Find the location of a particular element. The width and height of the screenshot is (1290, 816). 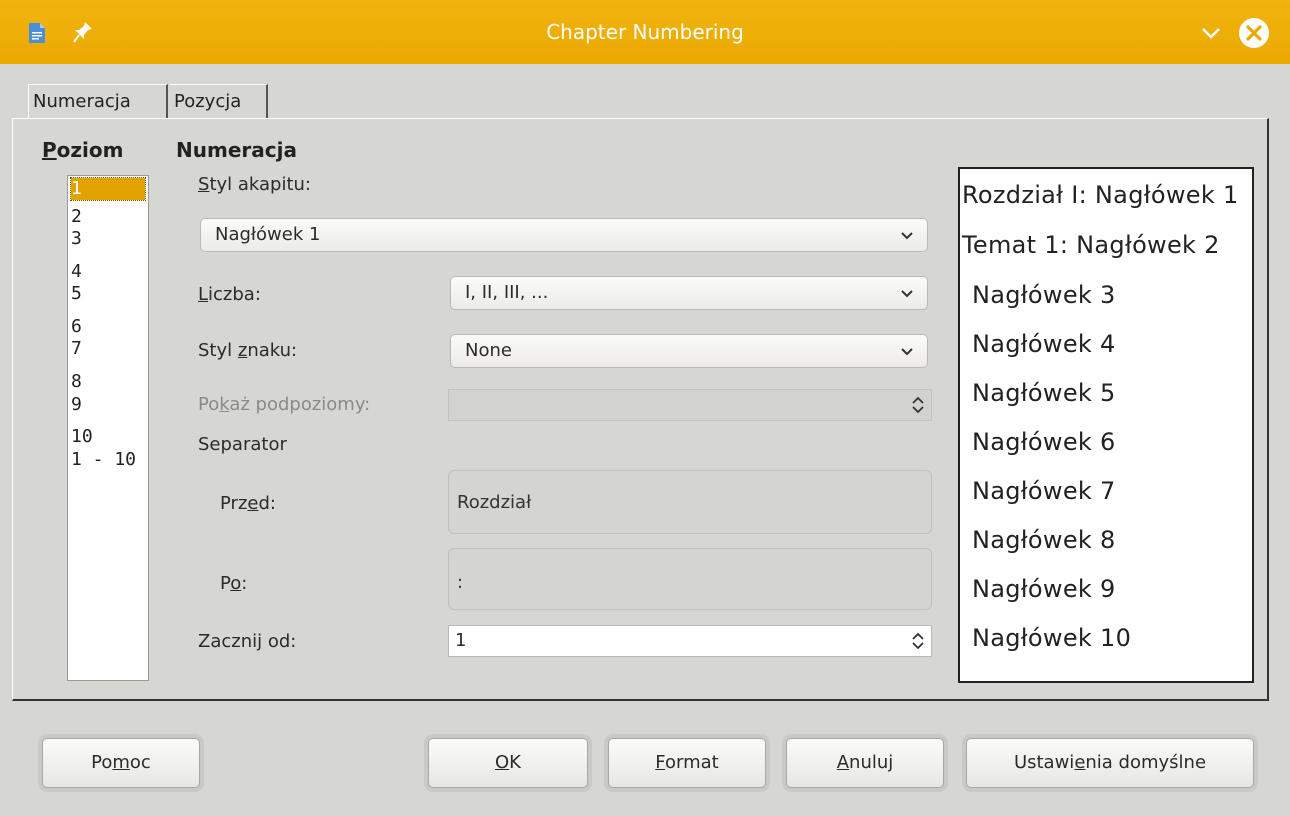

level-listbox: 1 2 3 4 5 6 7 8 9 10 1 - 10 is located at coordinates (108, 428).